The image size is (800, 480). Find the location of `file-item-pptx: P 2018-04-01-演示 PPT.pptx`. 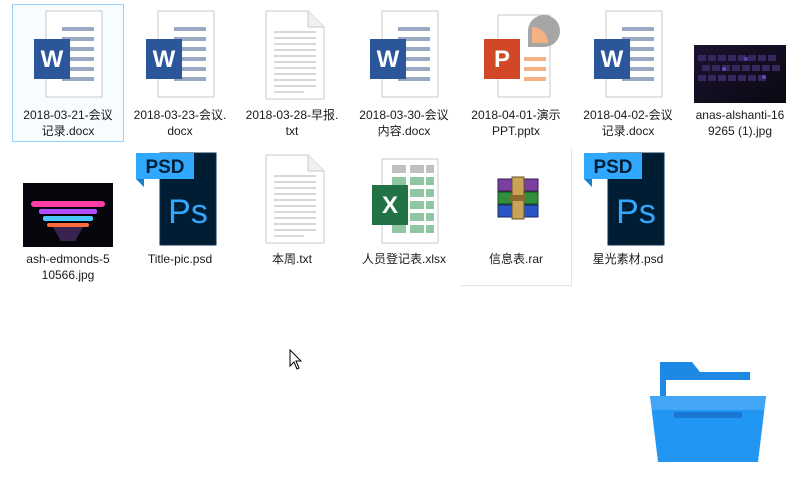

file-item-pptx: P 2018-04-01-演示 PPT.pptx is located at coordinates (516, 73).